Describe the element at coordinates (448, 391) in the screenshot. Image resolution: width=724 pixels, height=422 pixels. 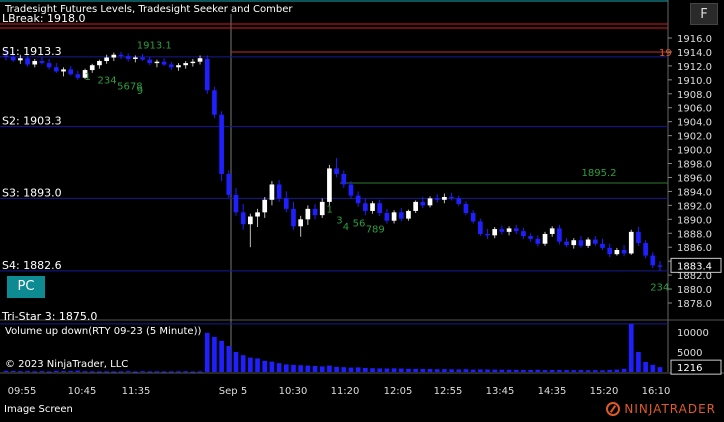
I see `time-tick-label: 12:55` at that location.